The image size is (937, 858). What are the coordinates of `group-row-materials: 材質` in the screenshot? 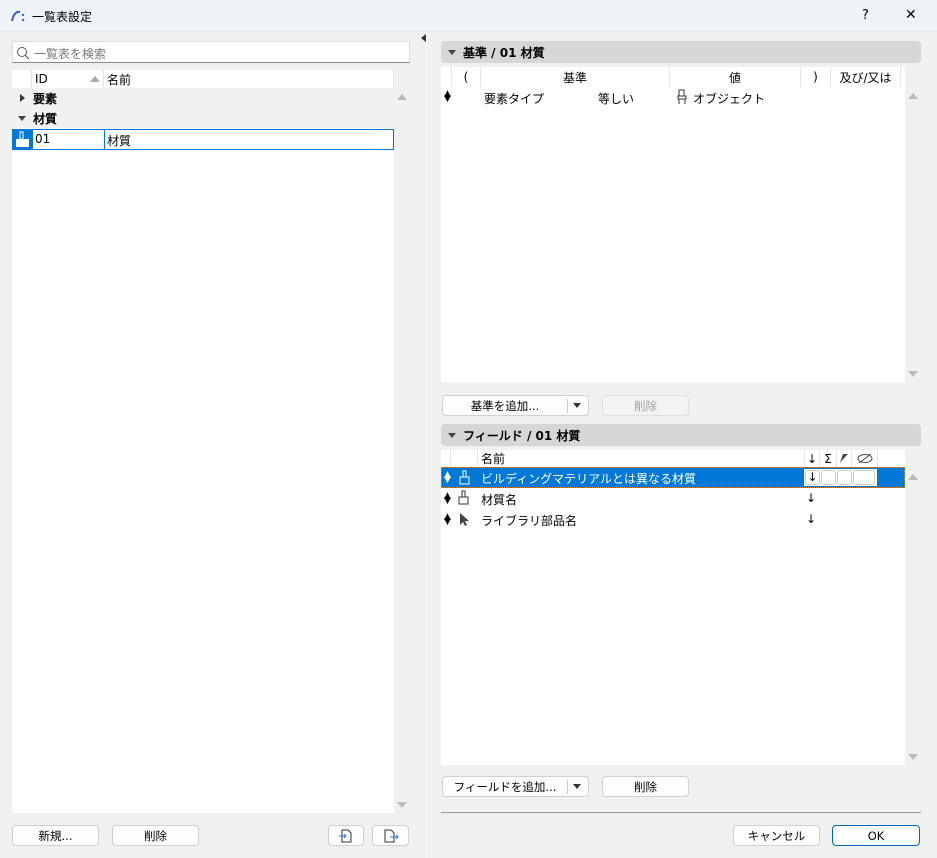 It's located at (203, 118).